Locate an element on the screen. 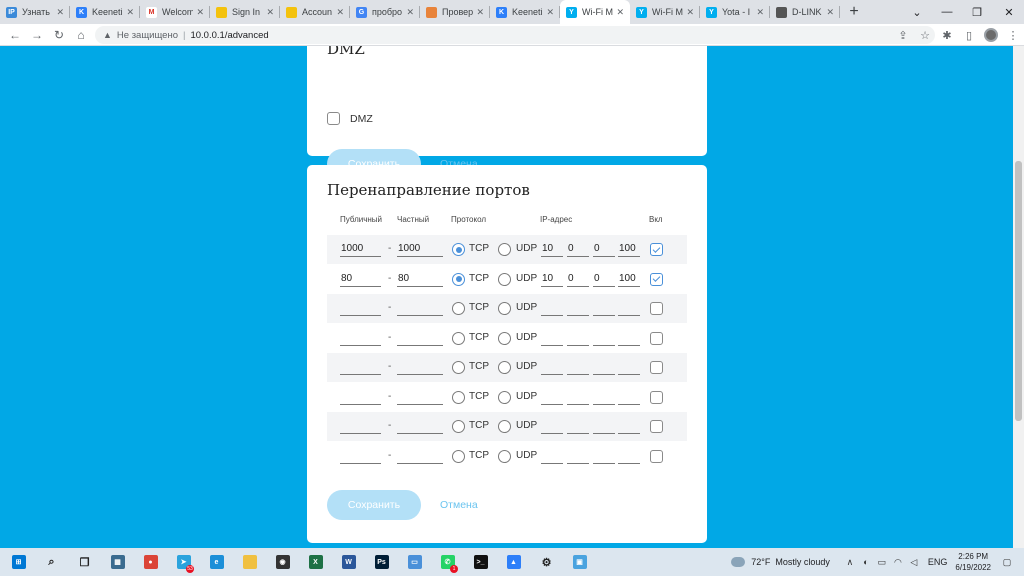  browser-tab: D-LINK ✕ is located at coordinates (805, 12).